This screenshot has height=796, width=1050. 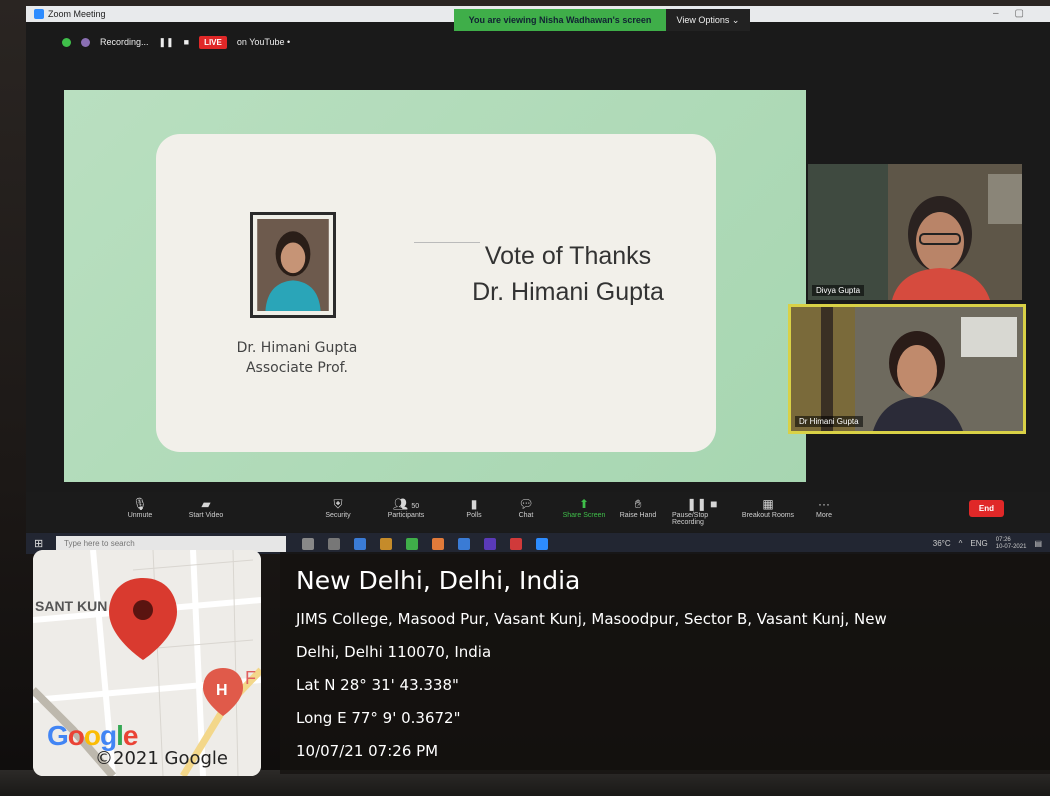 I want to click on pause-icon: ❚❚, so click(x=166, y=42).